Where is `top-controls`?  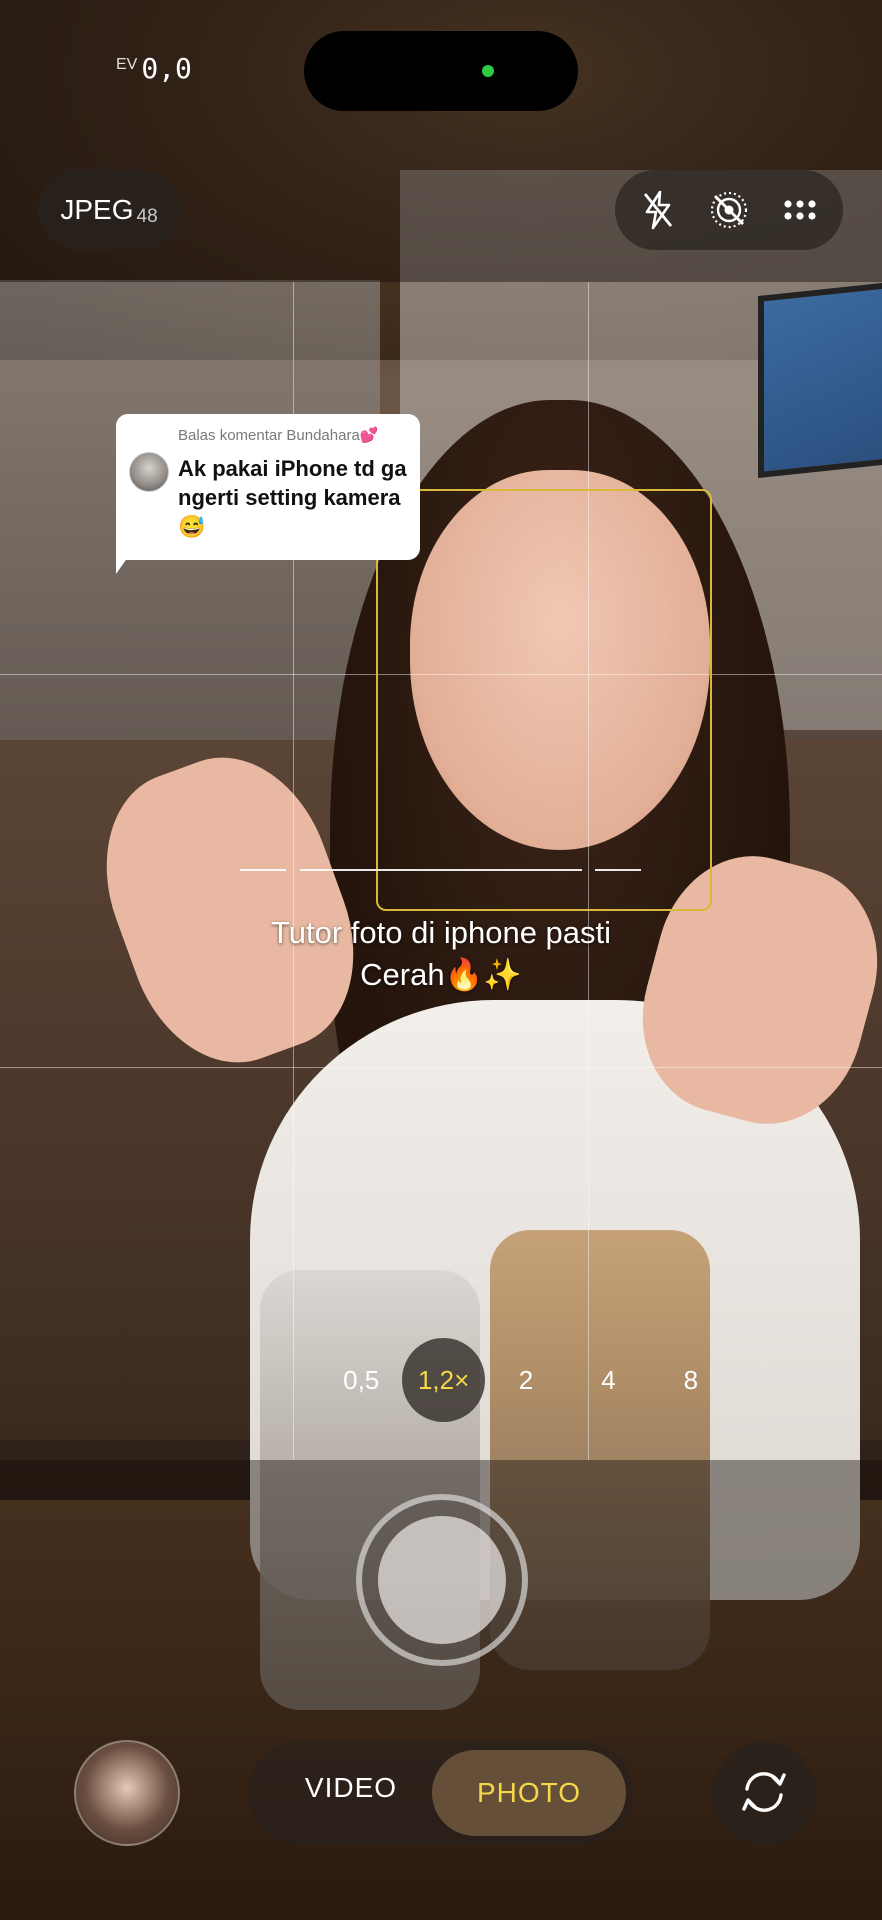
top-controls is located at coordinates (729, 210).